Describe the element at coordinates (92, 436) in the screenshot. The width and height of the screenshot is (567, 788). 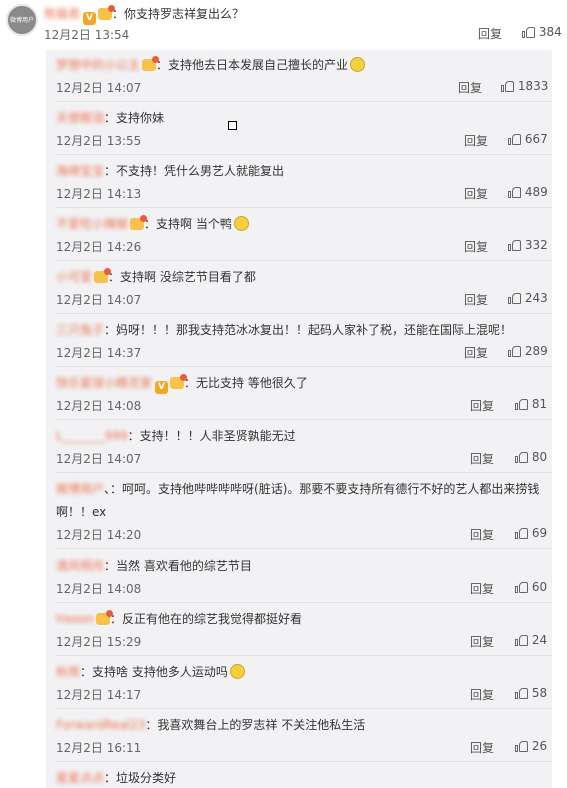
I see `username-link: L_______999` at that location.